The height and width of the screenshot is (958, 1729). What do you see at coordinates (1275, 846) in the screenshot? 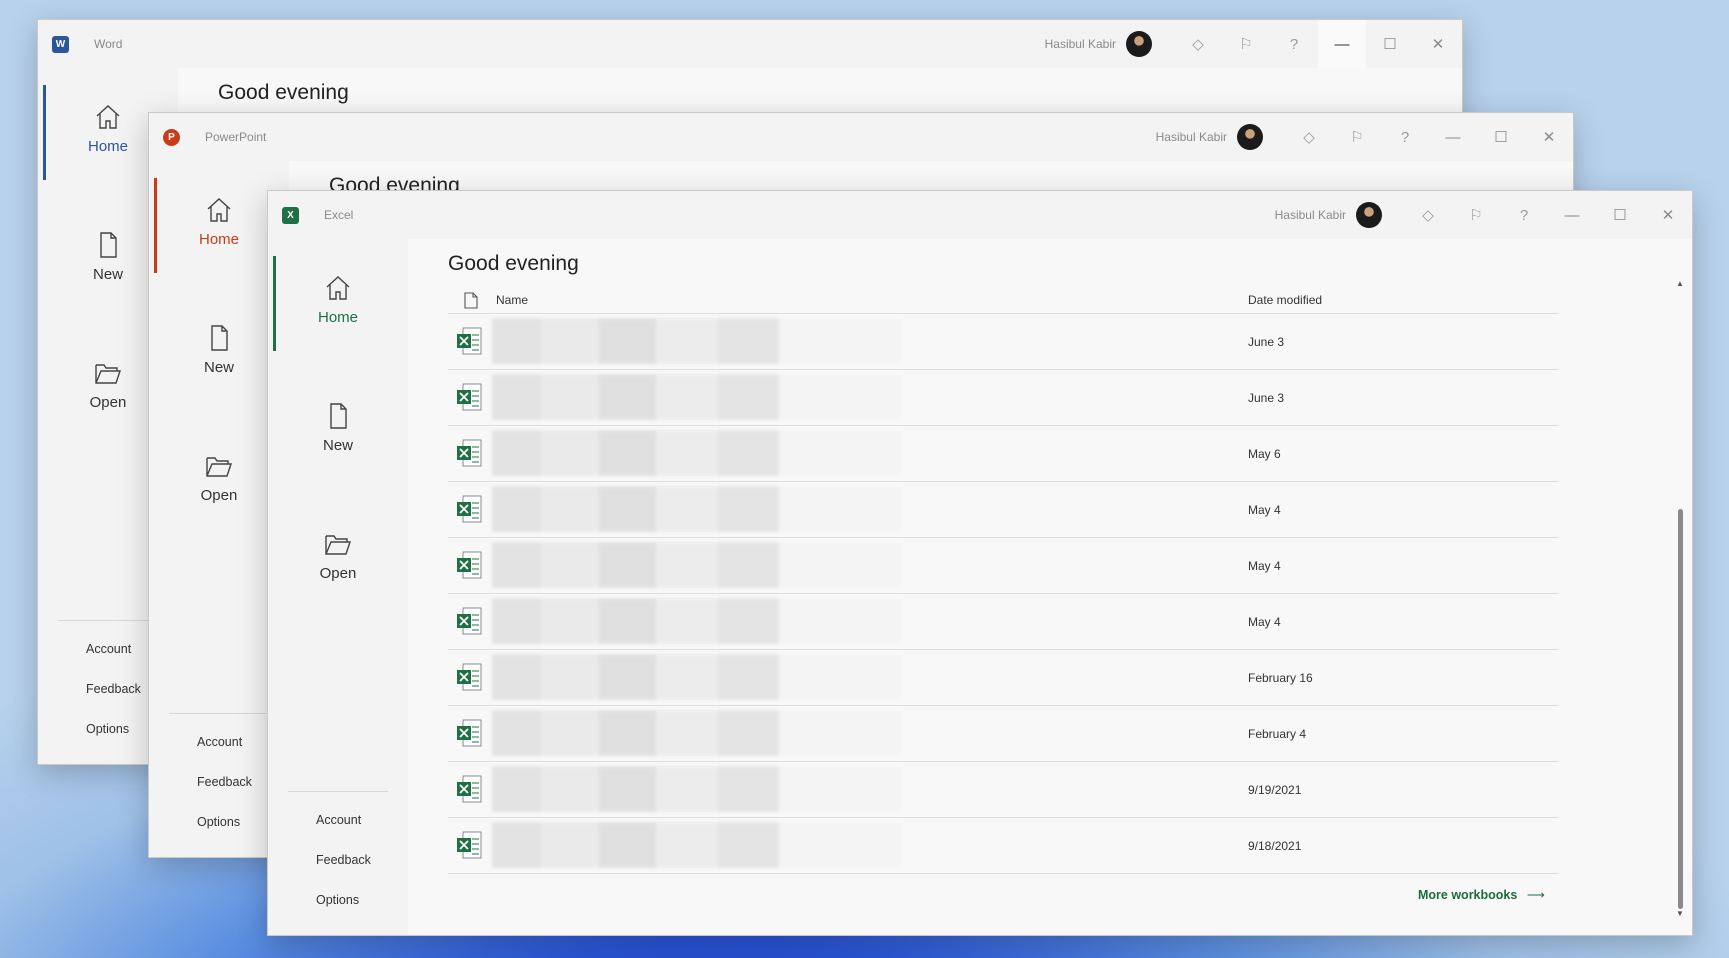
I see `file-date: 9/18/2021` at bounding box center [1275, 846].